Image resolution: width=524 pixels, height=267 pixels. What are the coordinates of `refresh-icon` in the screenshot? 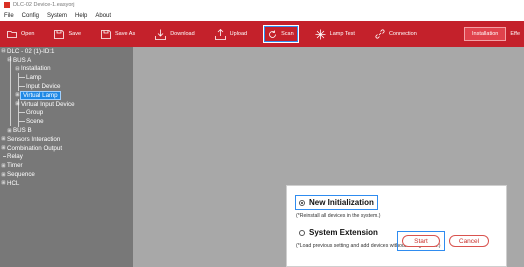 It's located at (273, 34).